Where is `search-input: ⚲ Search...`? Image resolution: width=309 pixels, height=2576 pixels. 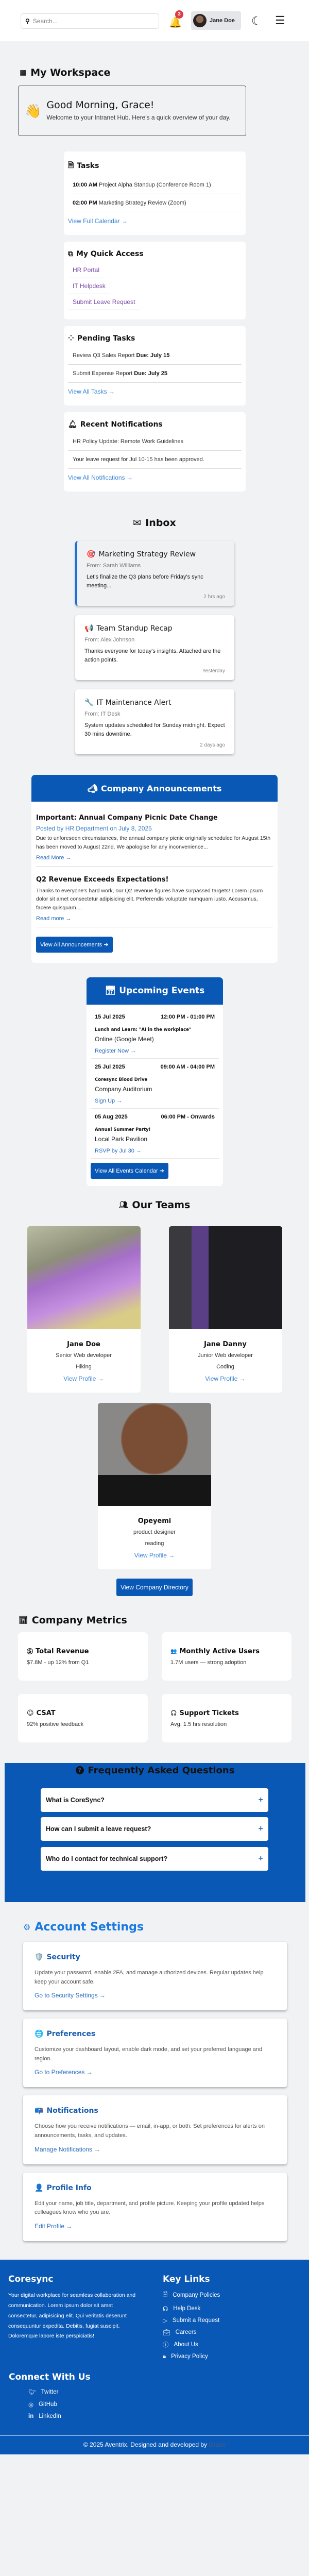
search-input: ⚲ Search... is located at coordinates (90, 21).